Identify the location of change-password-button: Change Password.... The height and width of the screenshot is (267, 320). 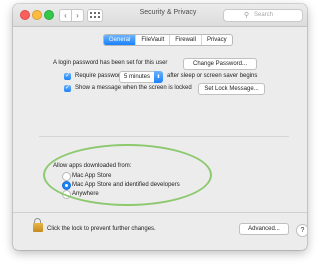
(220, 64).